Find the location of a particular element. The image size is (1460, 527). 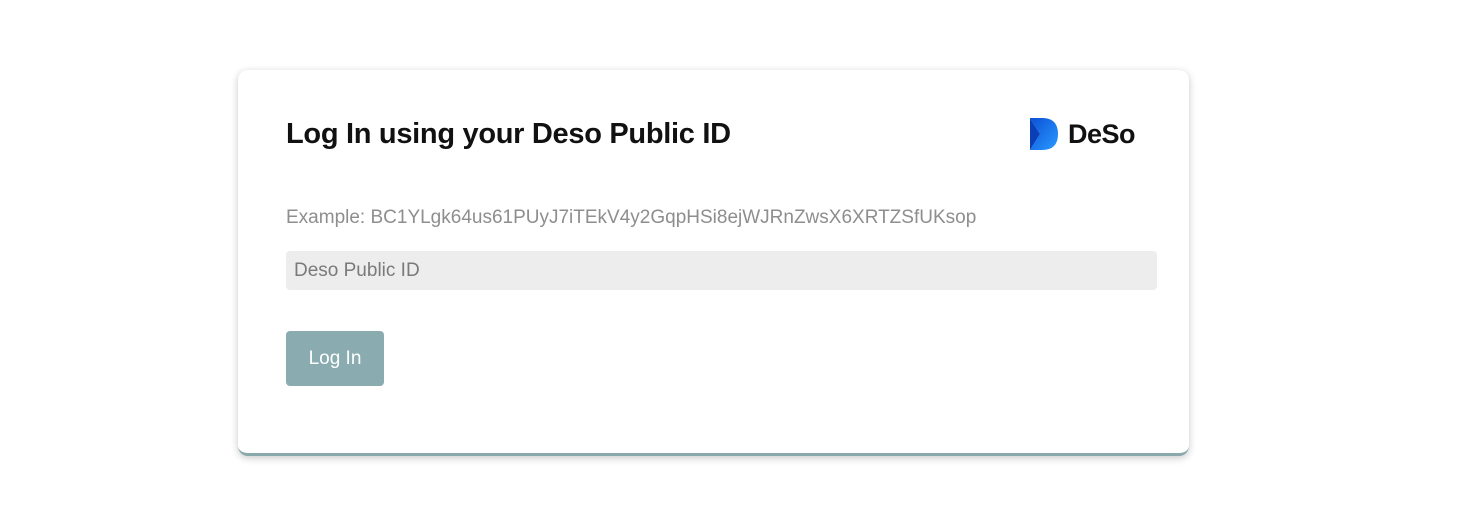

deso-logo-icon is located at coordinates (1044, 134).